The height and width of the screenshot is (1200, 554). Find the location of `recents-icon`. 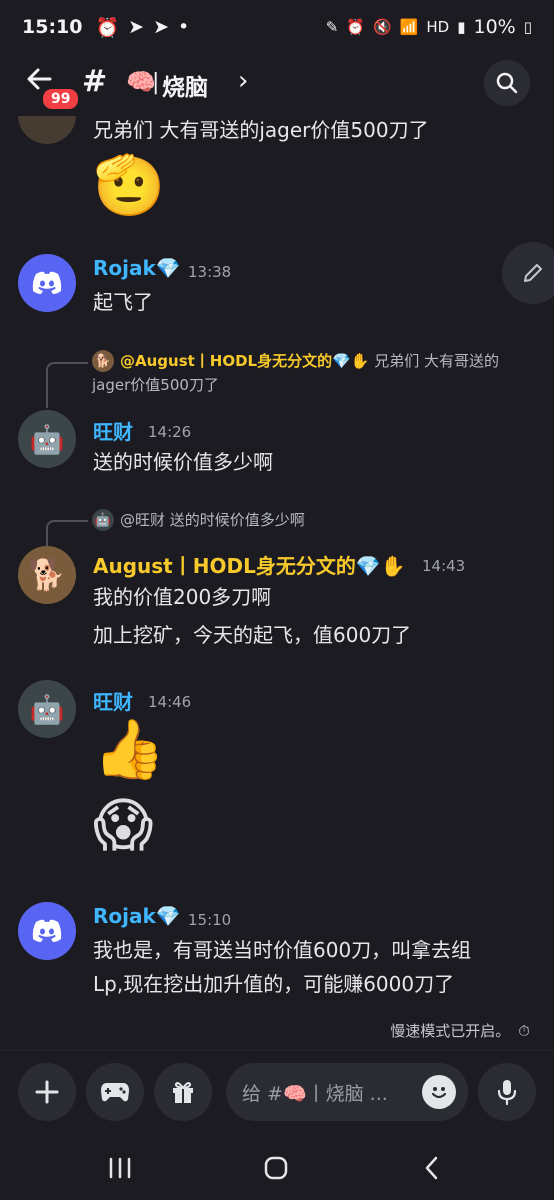

recents-icon is located at coordinates (120, 1168).